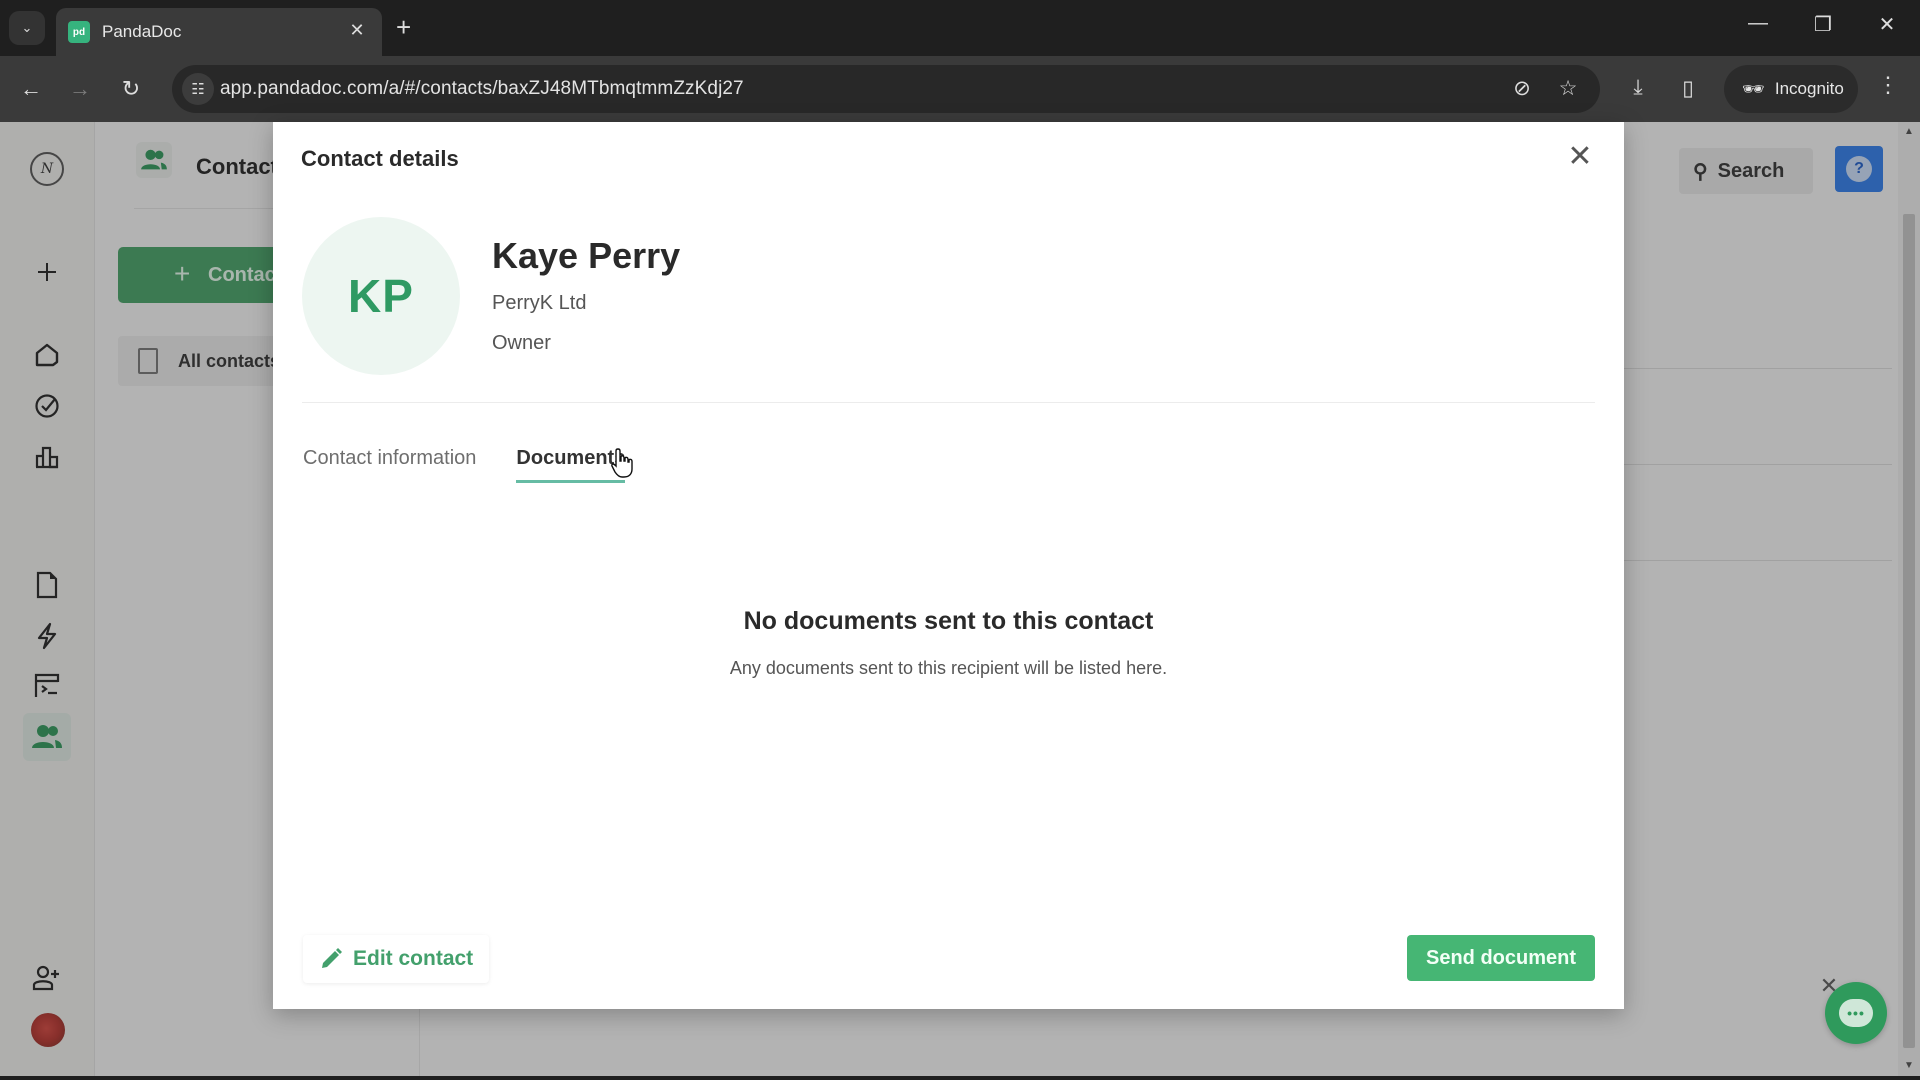  Describe the element at coordinates (381, 296) in the screenshot. I see `contact-avatar: KP` at that location.